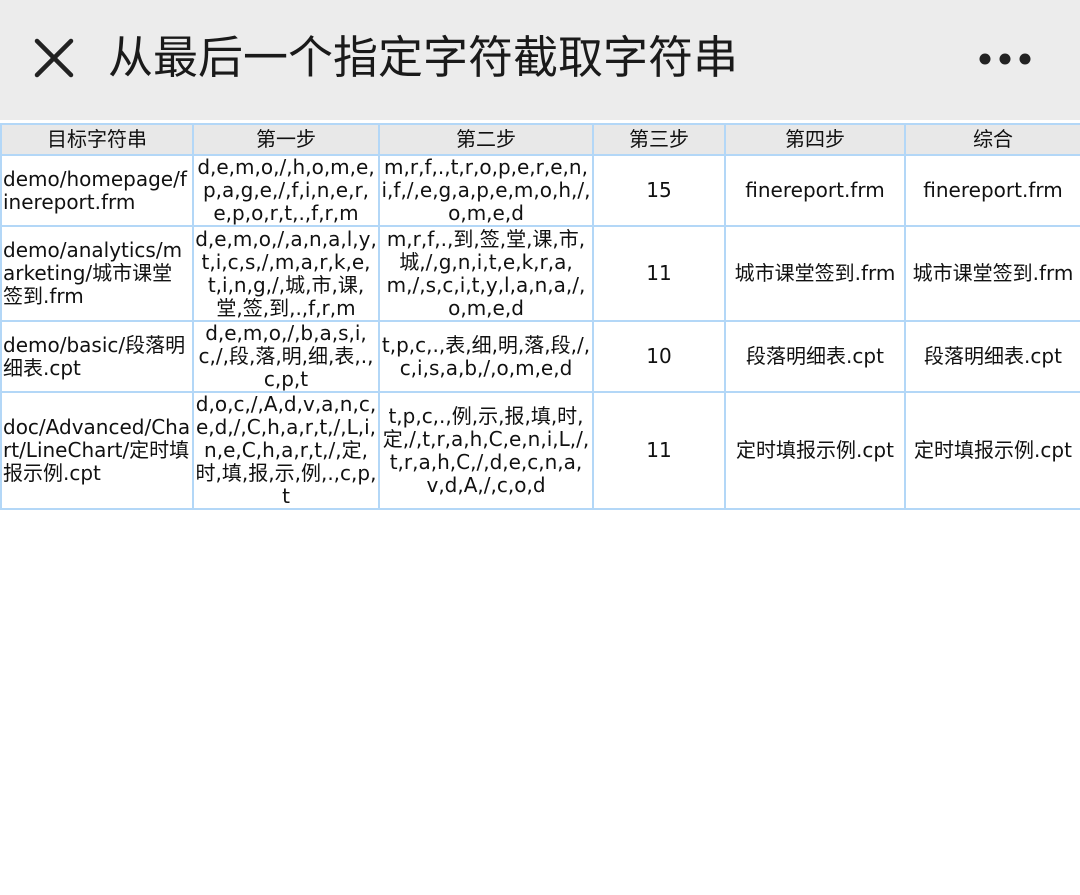 This screenshot has width=1080, height=895. I want to click on close-button, so click(54, 58).